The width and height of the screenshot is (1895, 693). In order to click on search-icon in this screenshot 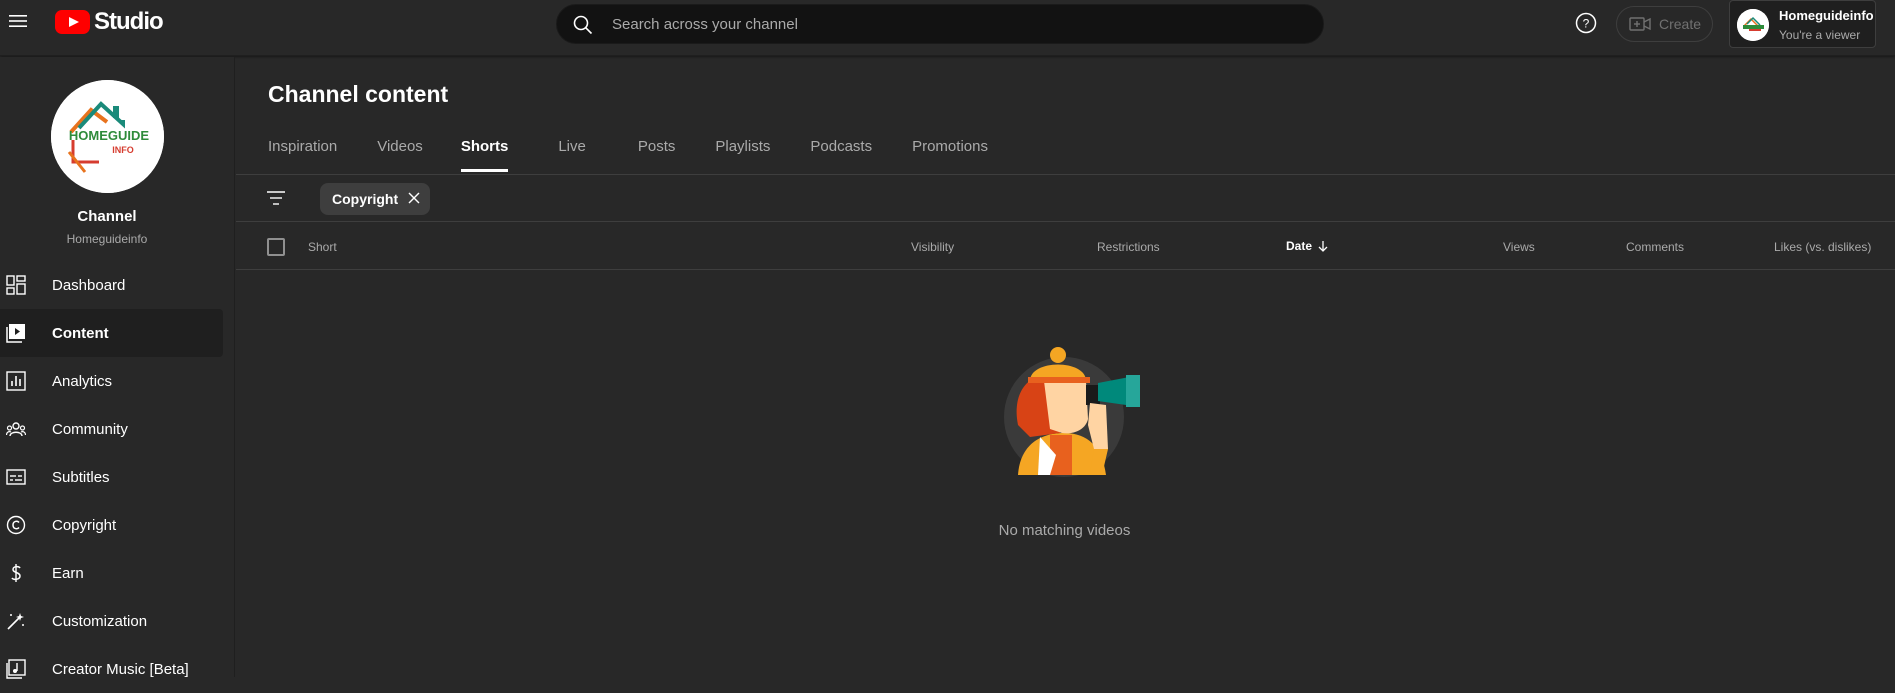, I will do `click(583, 27)`.